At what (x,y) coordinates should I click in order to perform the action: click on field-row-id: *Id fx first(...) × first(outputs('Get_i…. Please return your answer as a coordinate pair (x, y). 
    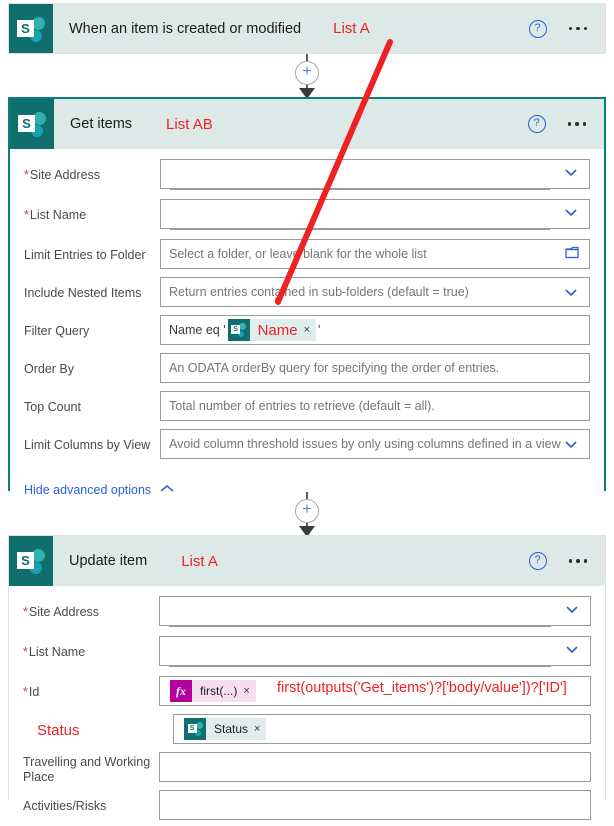
    Looking at the image, I should click on (307, 694).